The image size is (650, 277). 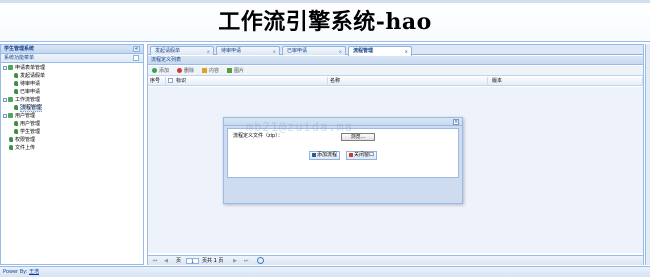 I want to click on page-total: 页共 1 页, so click(x=213, y=261).